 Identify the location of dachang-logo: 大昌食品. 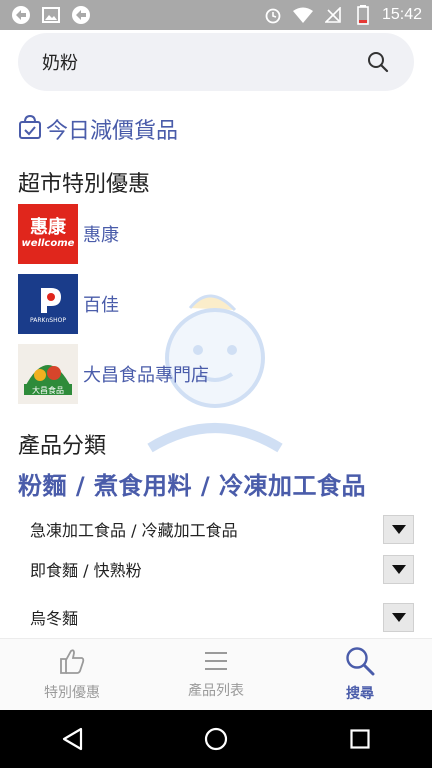
(48, 374).